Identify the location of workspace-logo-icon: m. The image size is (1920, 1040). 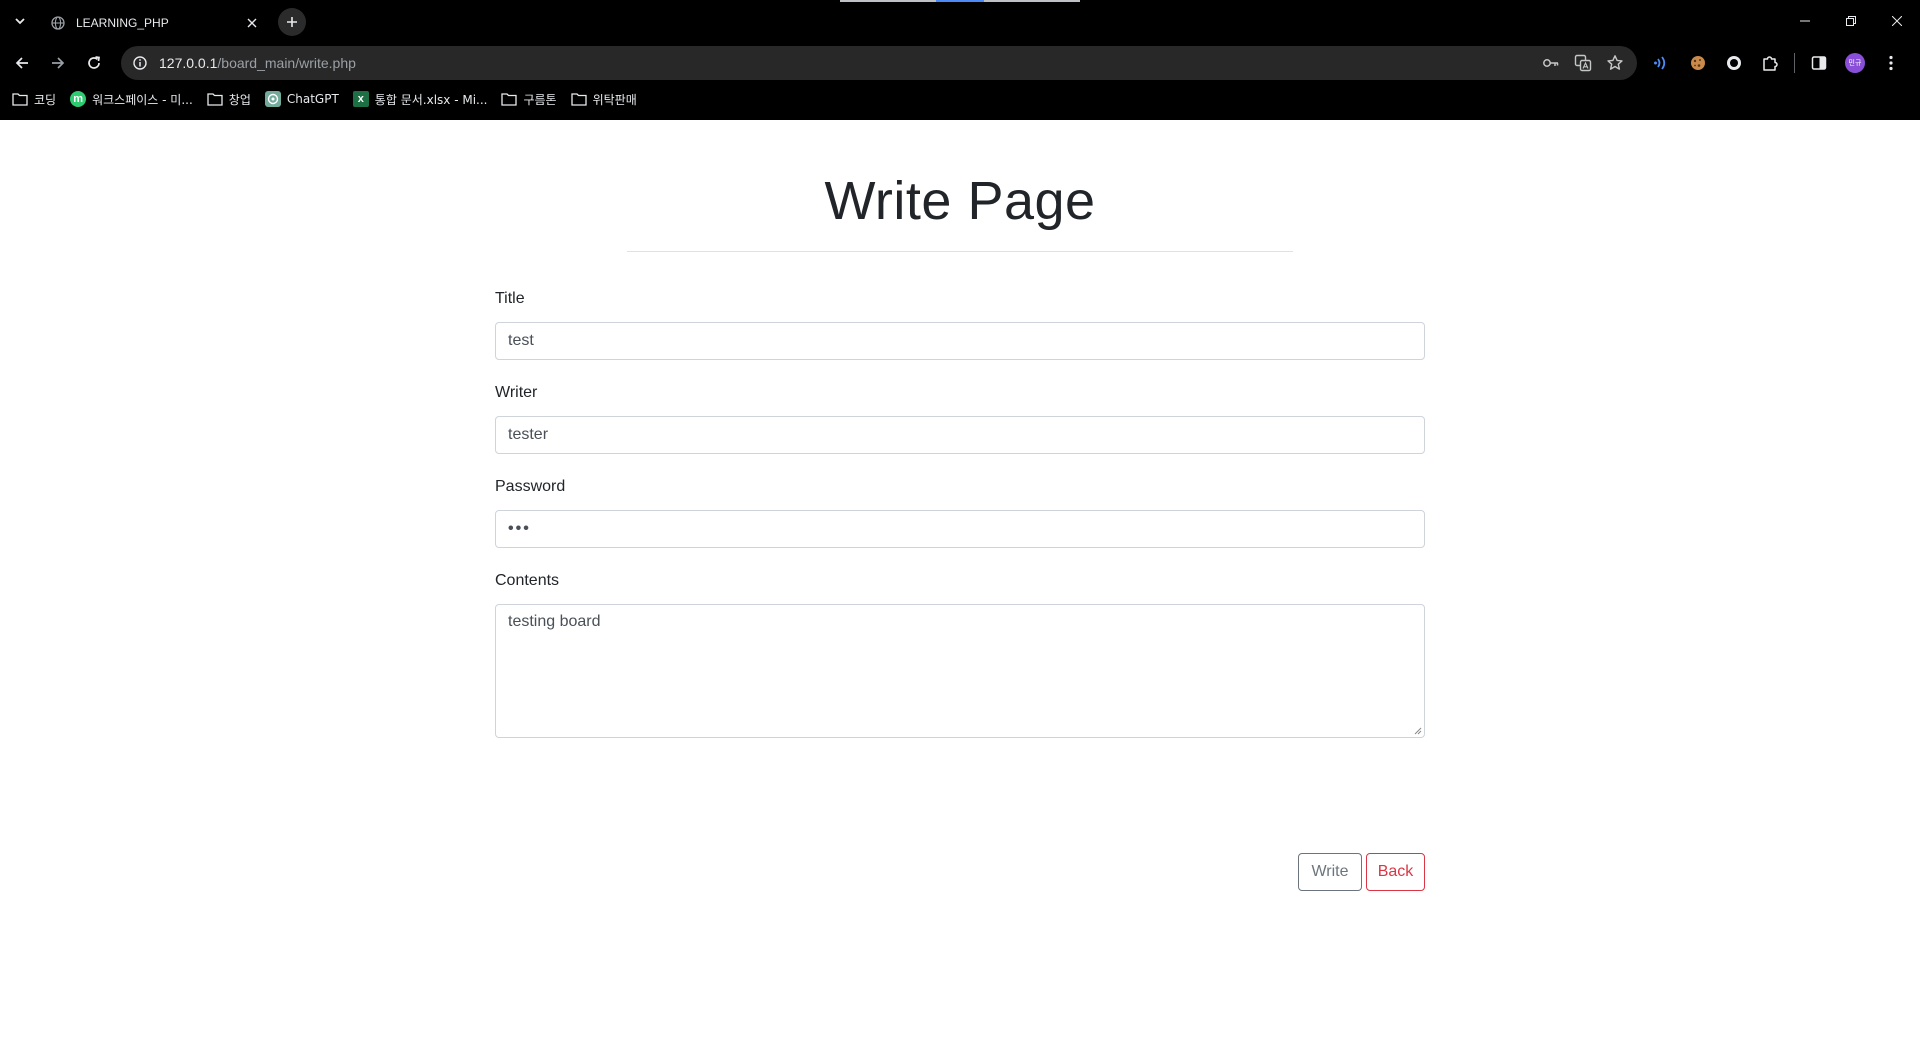
(78, 99).